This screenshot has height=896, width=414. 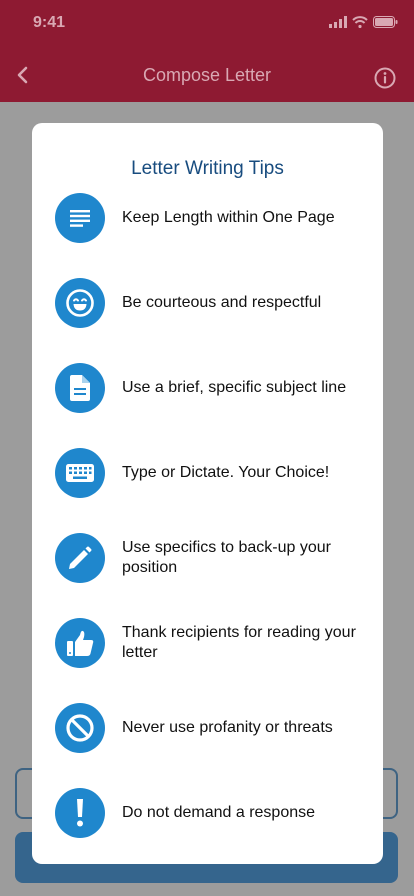 I want to click on tip-item: Type or Dictate. Your Choice!, so click(x=207, y=473).